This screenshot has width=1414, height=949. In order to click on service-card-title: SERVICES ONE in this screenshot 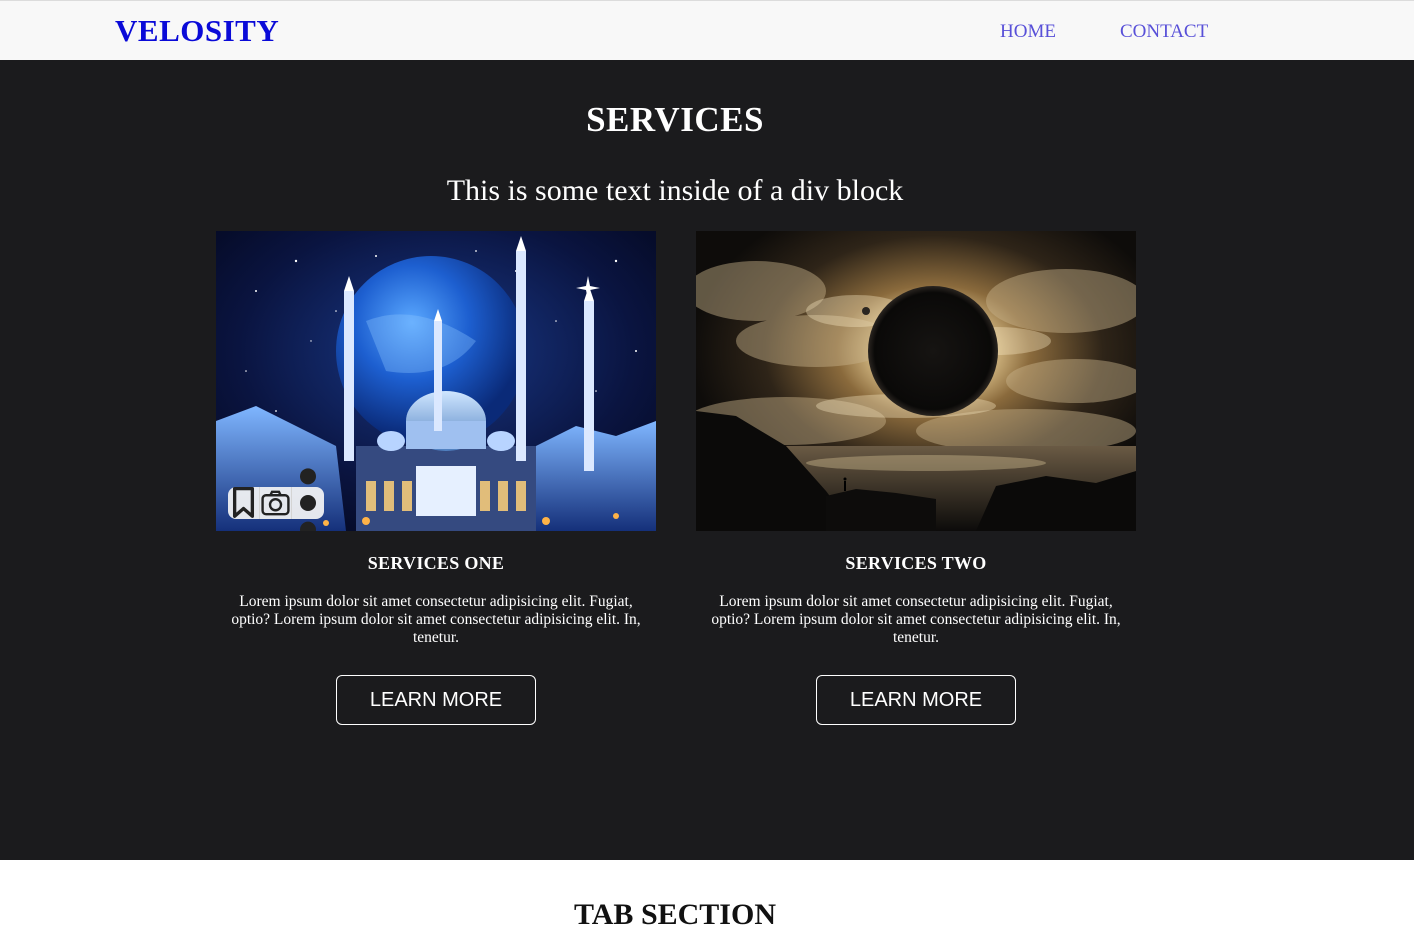, I will do `click(436, 563)`.